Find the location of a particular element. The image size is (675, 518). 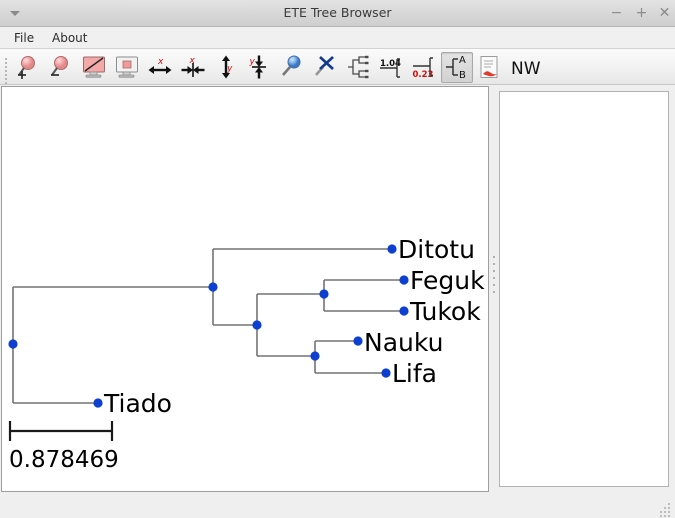

export-pdf-icon is located at coordinates (490, 67).